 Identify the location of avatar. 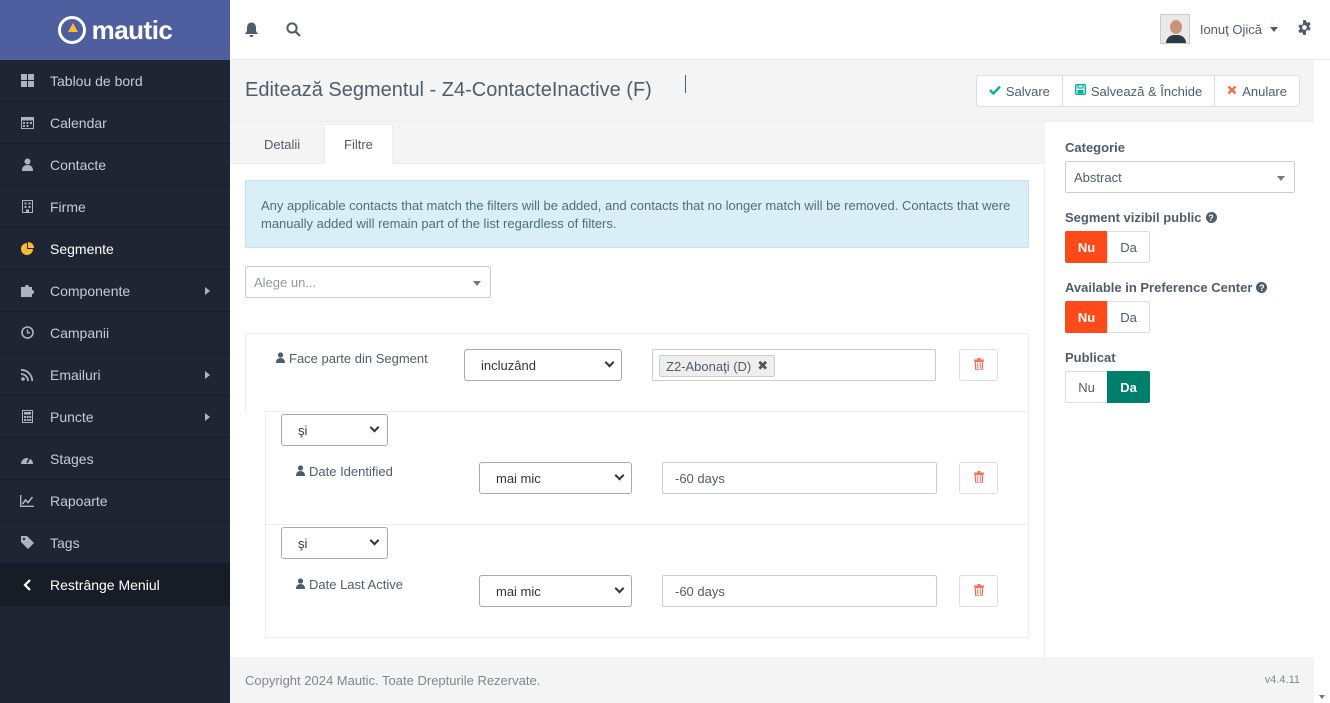
(1174, 29).